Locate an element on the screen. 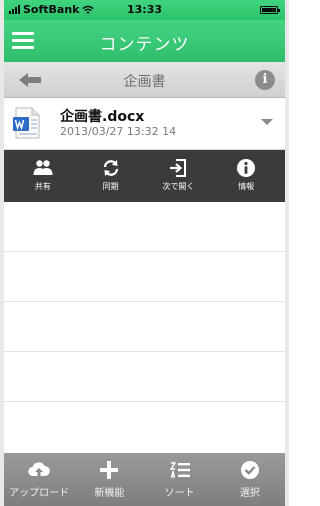 The image size is (320, 506). word-doc-icon is located at coordinates (26, 123).